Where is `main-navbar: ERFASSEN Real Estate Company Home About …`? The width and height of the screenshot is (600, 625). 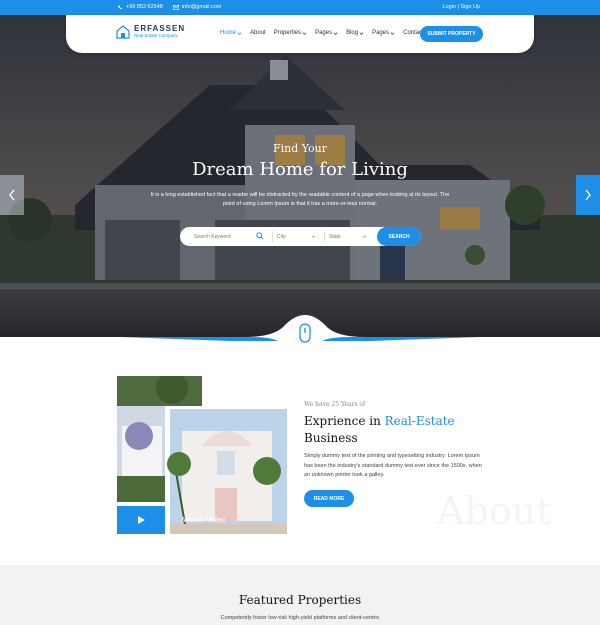
main-navbar: ERFASSEN Real Estate Company Home About … is located at coordinates (300, 34).